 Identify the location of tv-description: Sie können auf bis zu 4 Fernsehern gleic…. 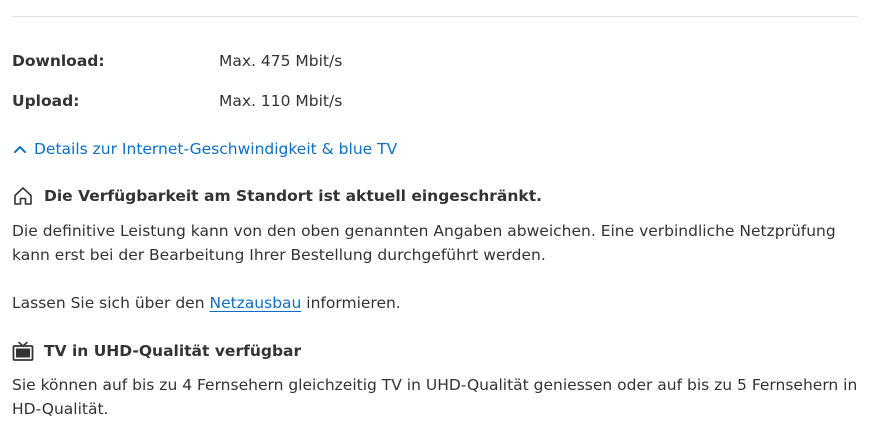
(435, 397).